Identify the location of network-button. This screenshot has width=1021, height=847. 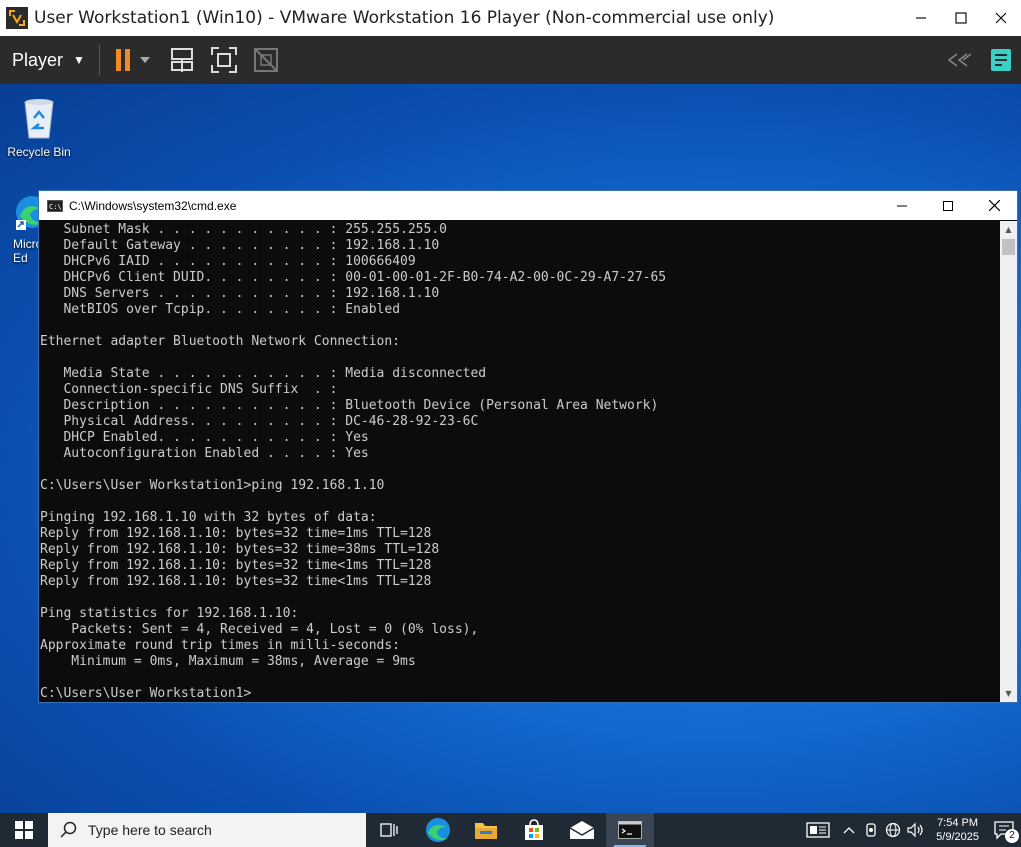
(893, 830).